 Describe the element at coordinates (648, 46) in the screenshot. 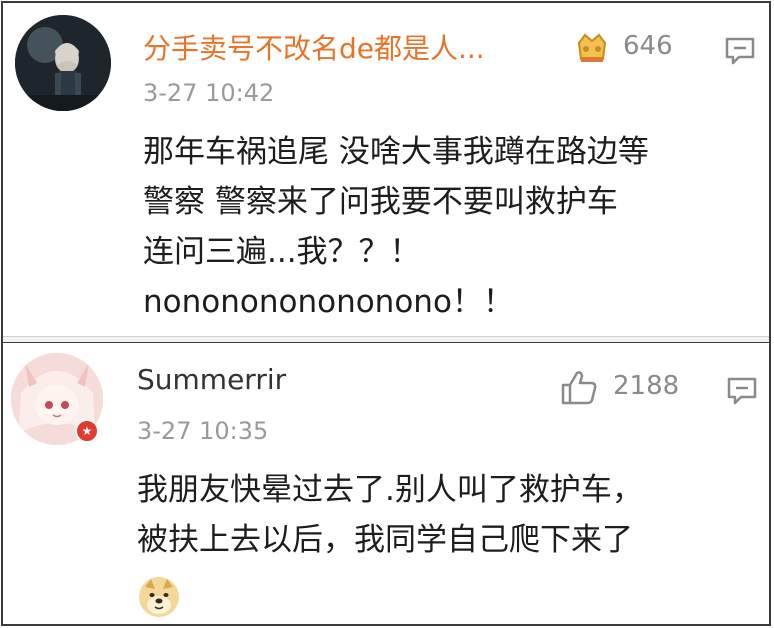

I see `like-count: 646` at that location.